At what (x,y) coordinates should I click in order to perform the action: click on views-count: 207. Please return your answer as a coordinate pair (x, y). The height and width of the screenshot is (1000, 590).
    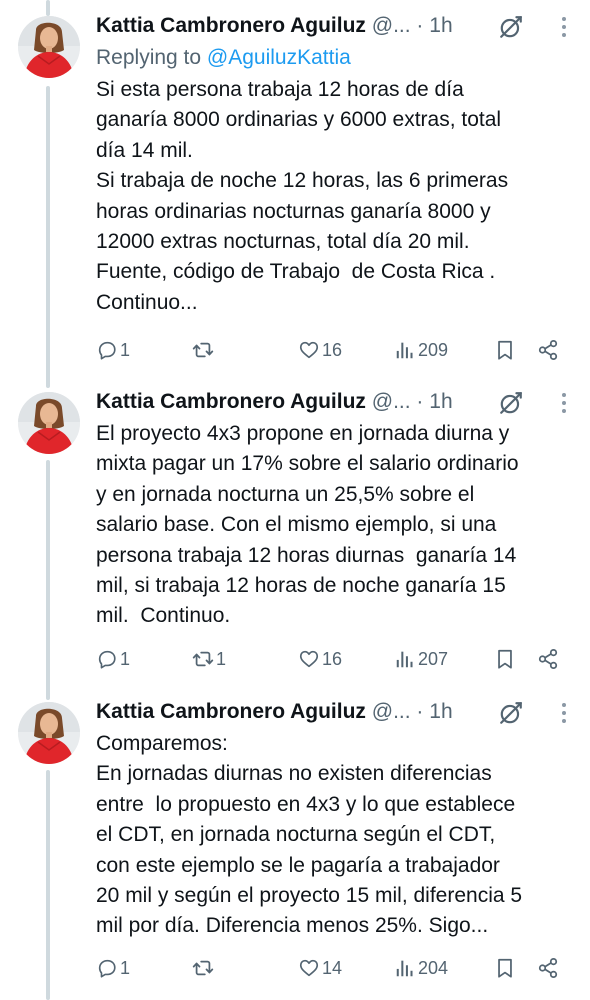
    Looking at the image, I should click on (433, 658).